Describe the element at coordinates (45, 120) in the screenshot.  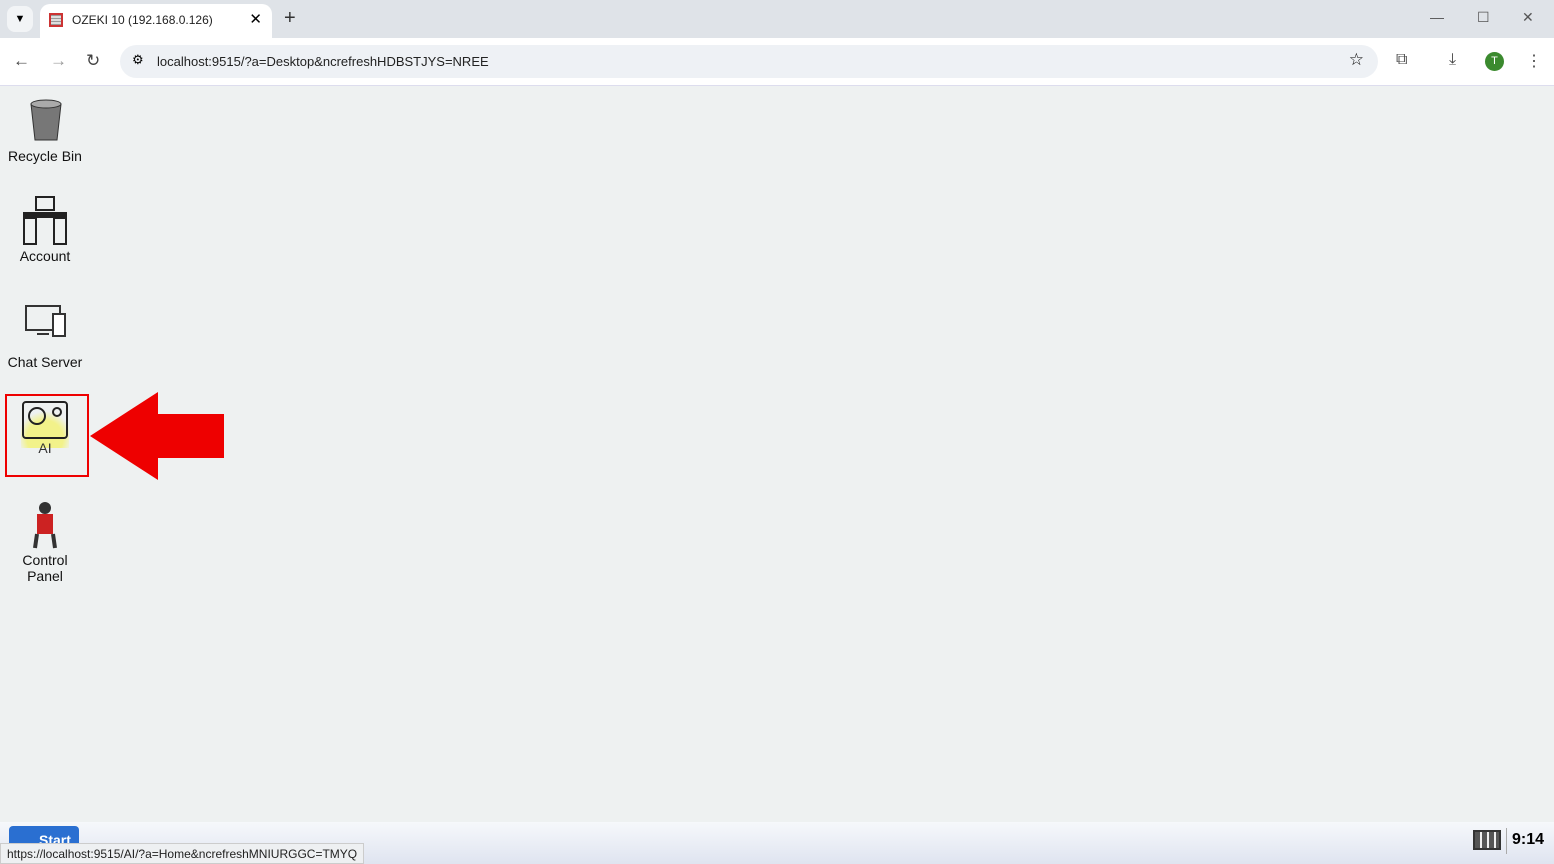
I see `recycle-bin-icon` at that location.